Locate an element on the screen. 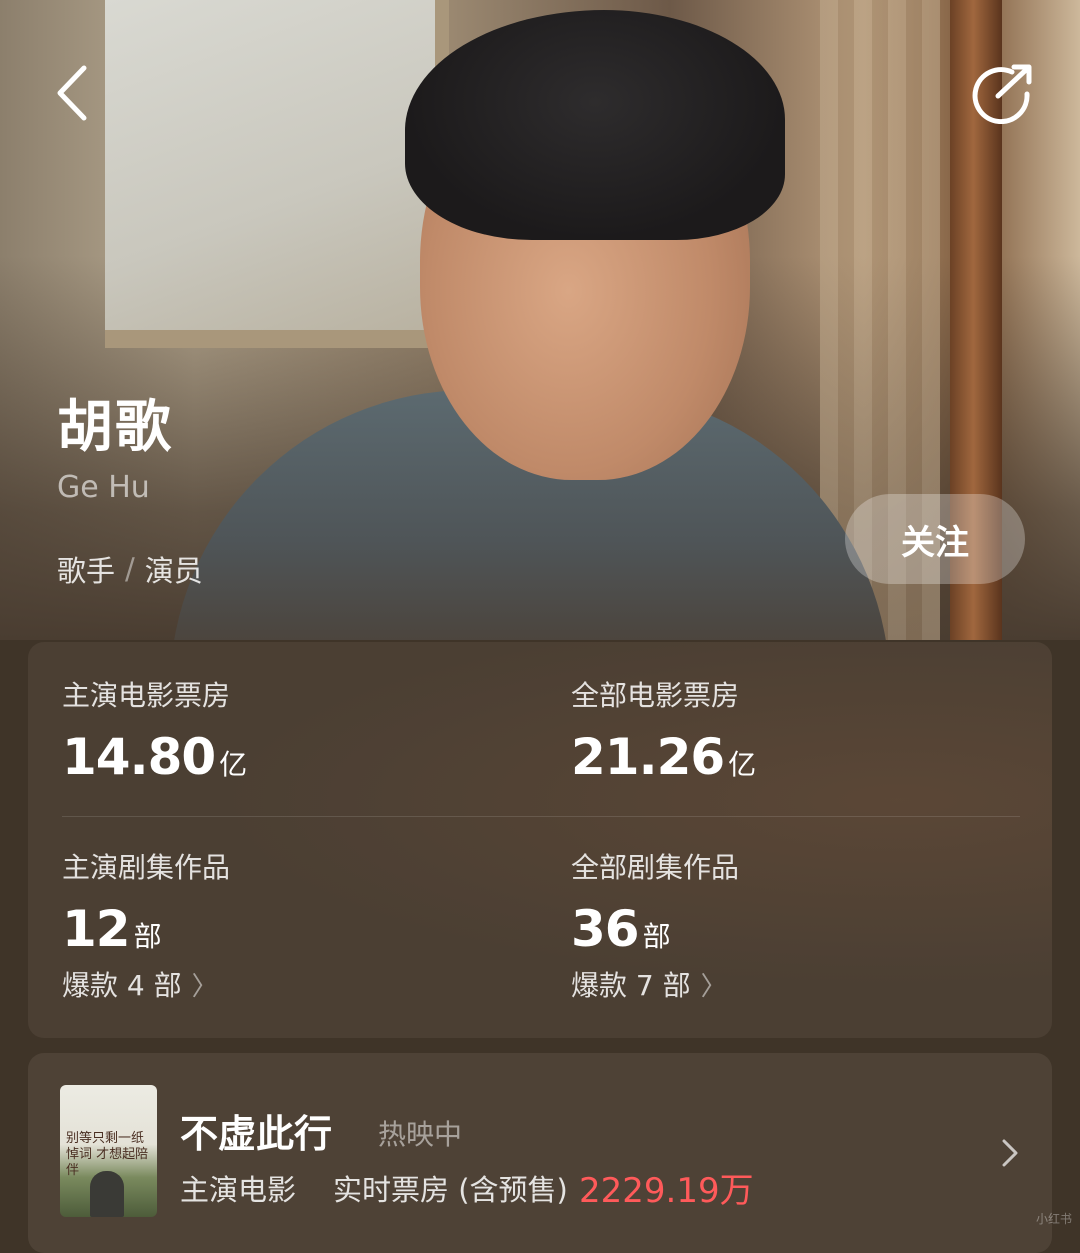 The width and height of the screenshot is (1080, 1253). stats-divider is located at coordinates (541, 816).